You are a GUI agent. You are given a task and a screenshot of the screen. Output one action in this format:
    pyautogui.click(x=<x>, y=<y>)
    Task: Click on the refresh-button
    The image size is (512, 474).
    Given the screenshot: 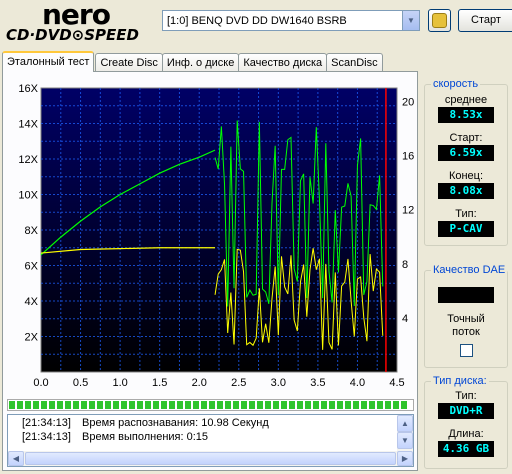 What is the action you would take?
    pyautogui.click(x=439, y=20)
    